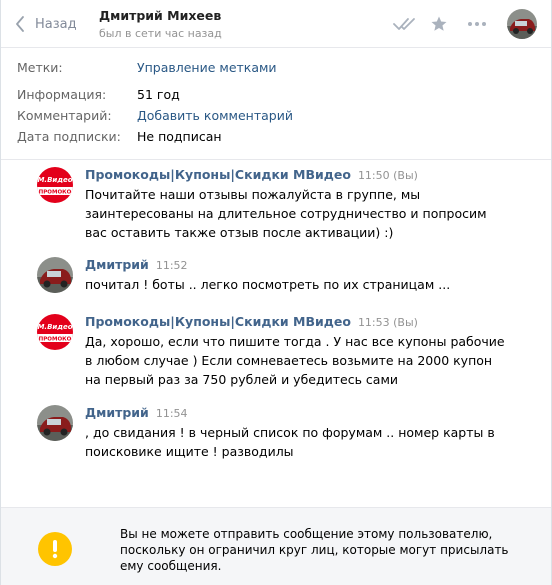  Describe the element at coordinates (160, 33) in the screenshot. I see `peer-status: был в сети час назад` at that location.